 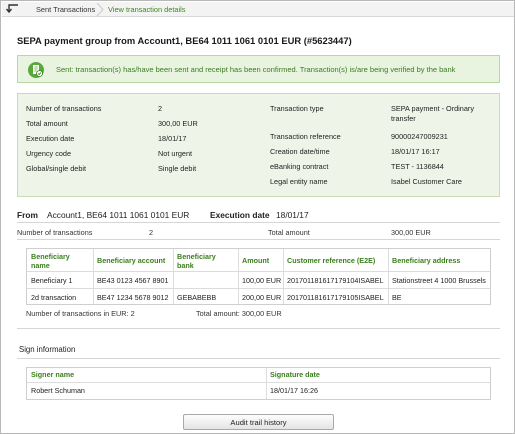 What do you see at coordinates (55, 232) in the screenshot?
I see `summary-count-label: Number of transactions` at bounding box center [55, 232].